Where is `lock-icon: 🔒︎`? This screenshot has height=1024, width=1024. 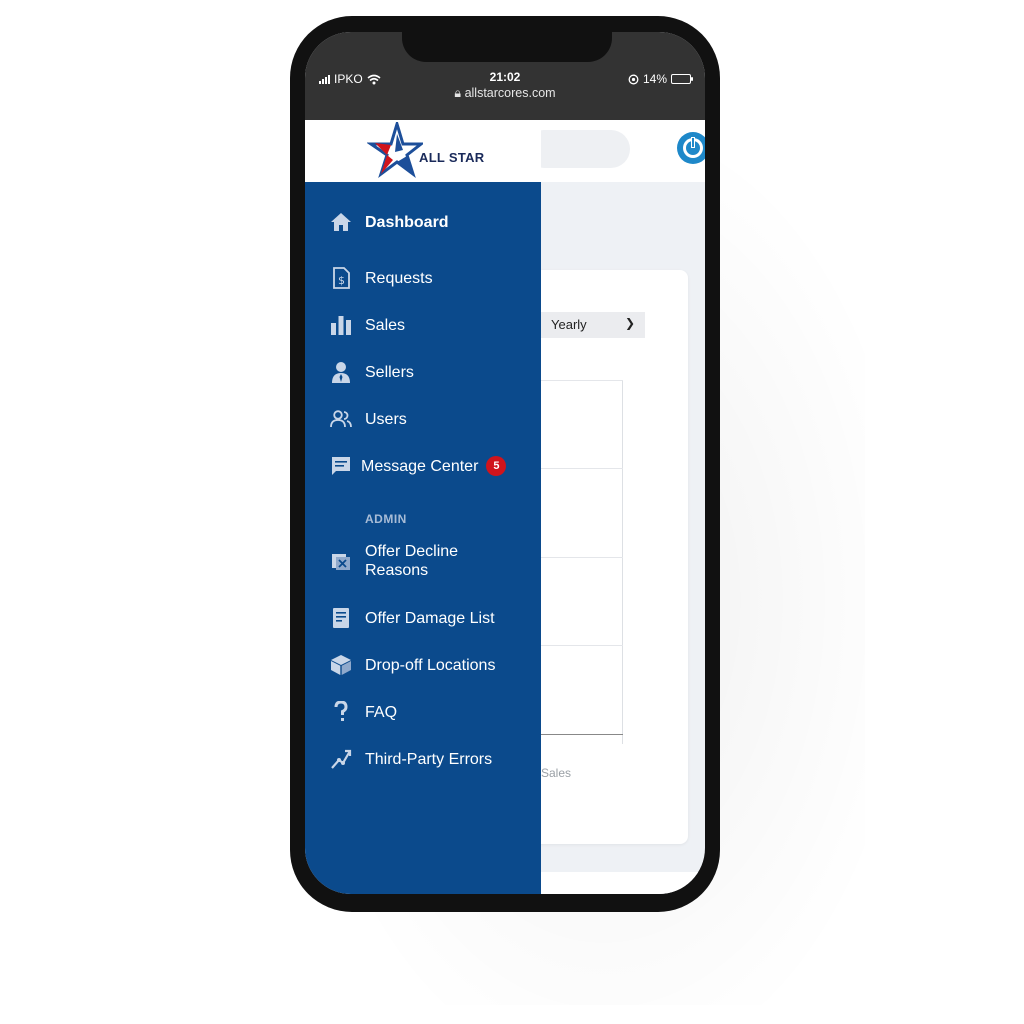
lock-icon: 🔒︎ is located at coordinates (458, 93).